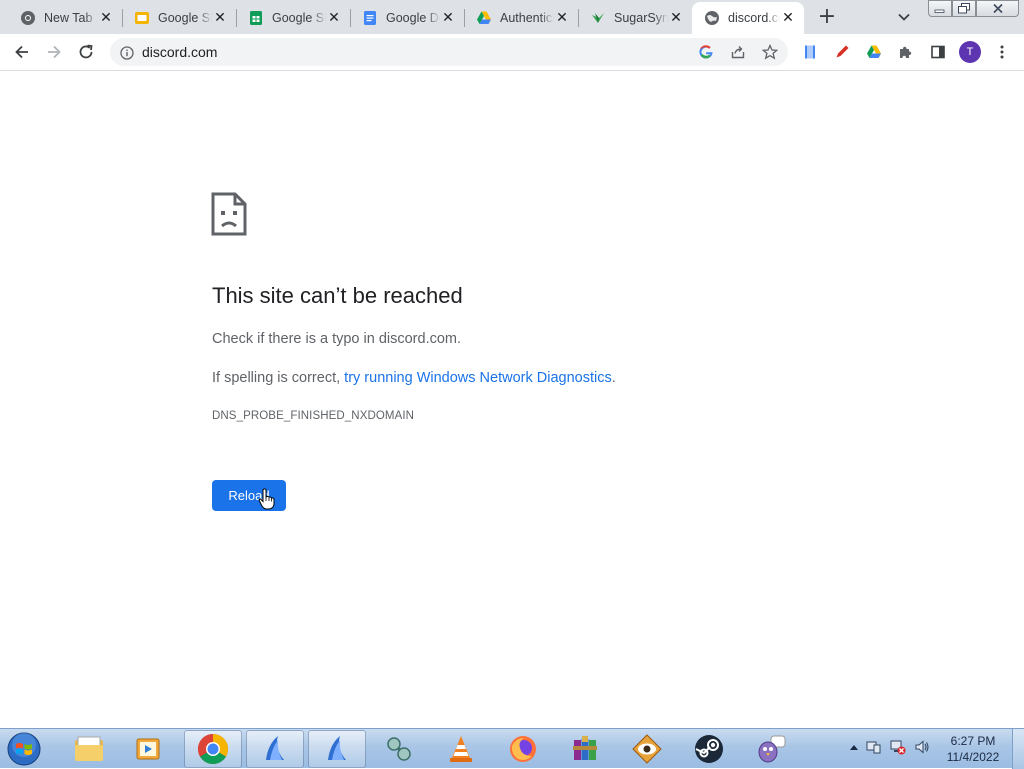 Image resolution: width=1024 pixels, height=769 pixels. I want to click on error-suggestion-typo: Check if there is a typo in discord.com., so click(337, 339).